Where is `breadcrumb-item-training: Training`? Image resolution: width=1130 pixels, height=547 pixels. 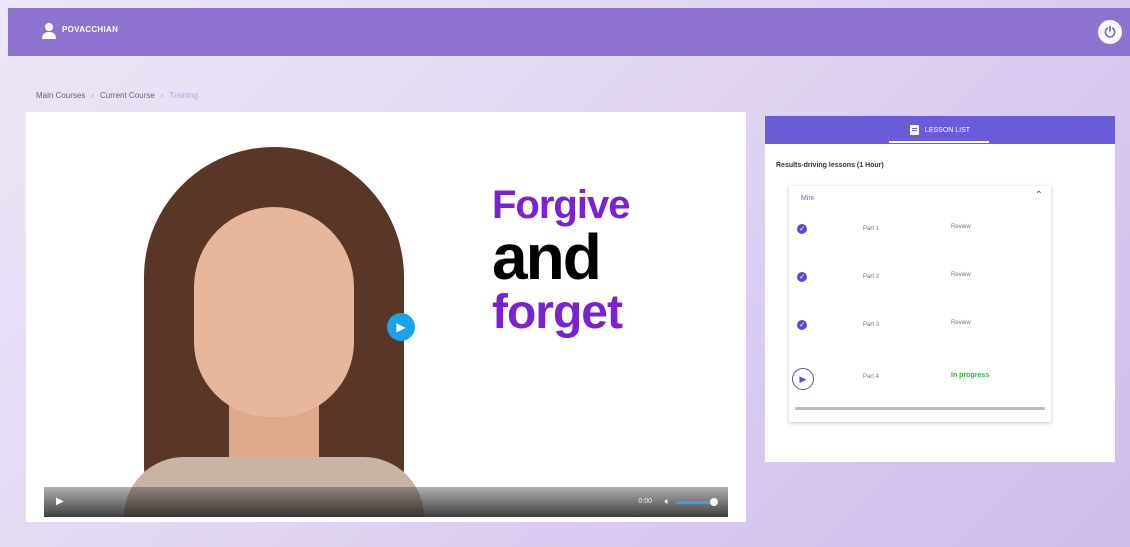
breadcrumb-item-training: Training is located at coordinates (183, 95).